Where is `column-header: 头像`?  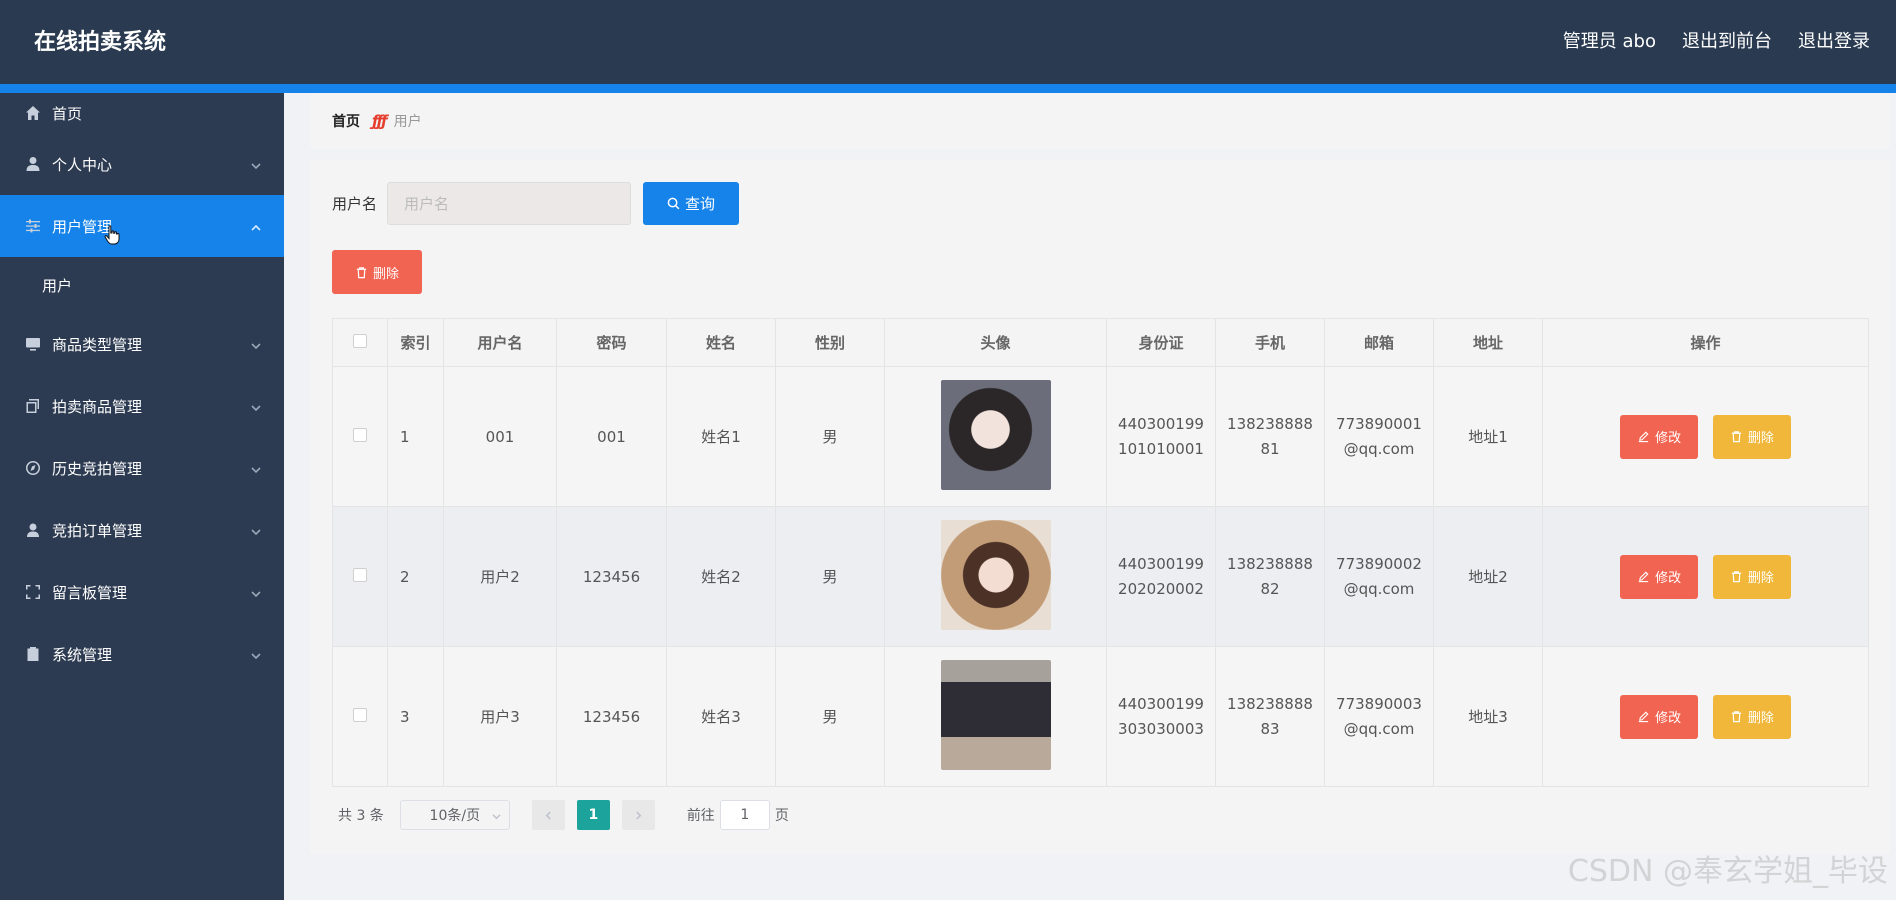 column-header: 头像 is located at coordinates (995, 342).